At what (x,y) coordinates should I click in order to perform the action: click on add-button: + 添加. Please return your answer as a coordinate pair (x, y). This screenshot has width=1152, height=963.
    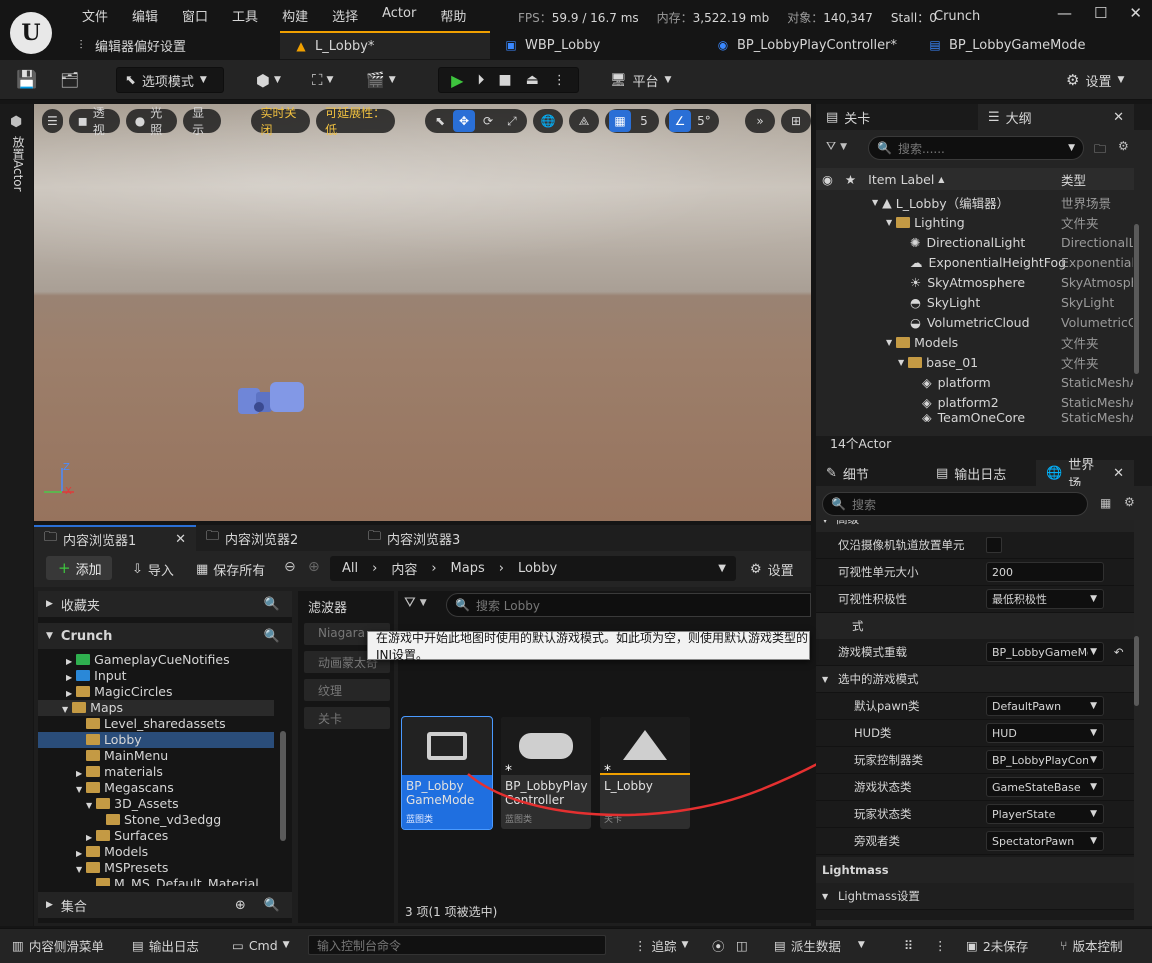
    Looking at the image, I should click on (79, 568).